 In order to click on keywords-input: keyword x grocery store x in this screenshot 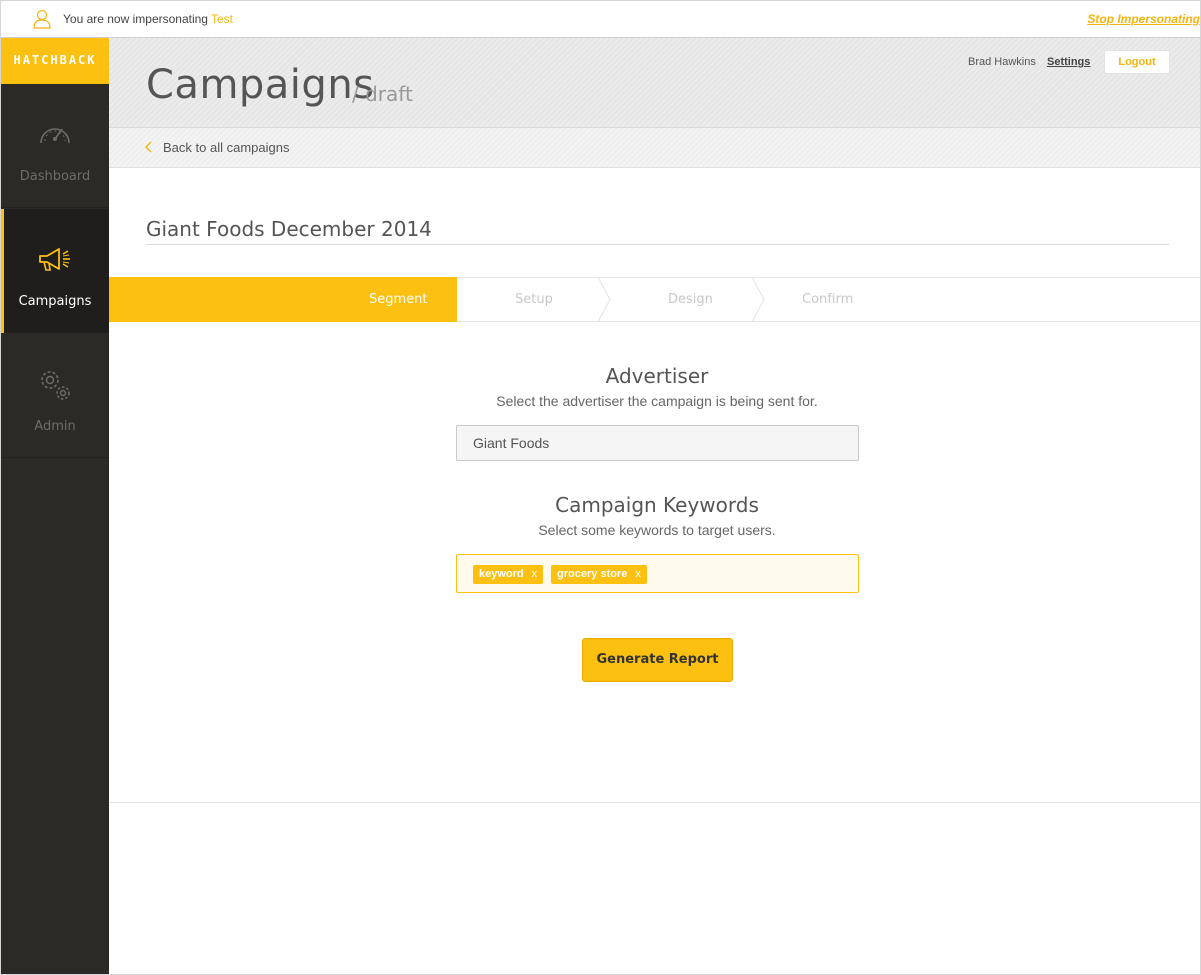, I will do `click(657, 573)`.